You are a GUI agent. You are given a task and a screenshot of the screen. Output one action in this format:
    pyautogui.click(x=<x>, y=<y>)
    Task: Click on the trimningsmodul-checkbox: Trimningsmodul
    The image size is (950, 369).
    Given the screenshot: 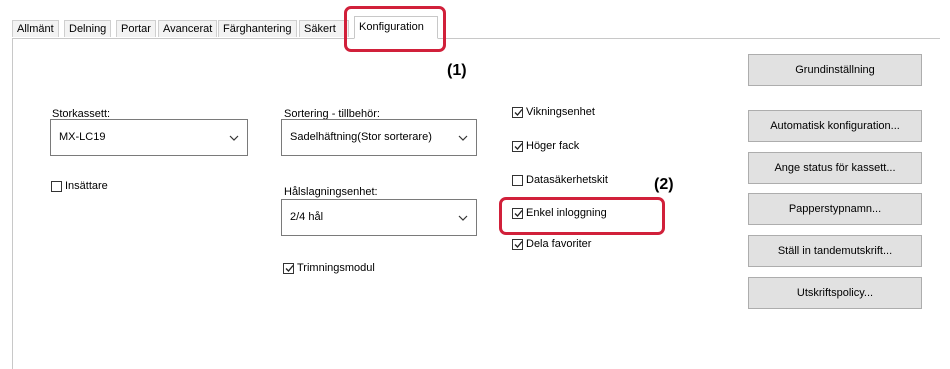 What is the action you would take?
    pyautogui.click(x=329, y=268)
    